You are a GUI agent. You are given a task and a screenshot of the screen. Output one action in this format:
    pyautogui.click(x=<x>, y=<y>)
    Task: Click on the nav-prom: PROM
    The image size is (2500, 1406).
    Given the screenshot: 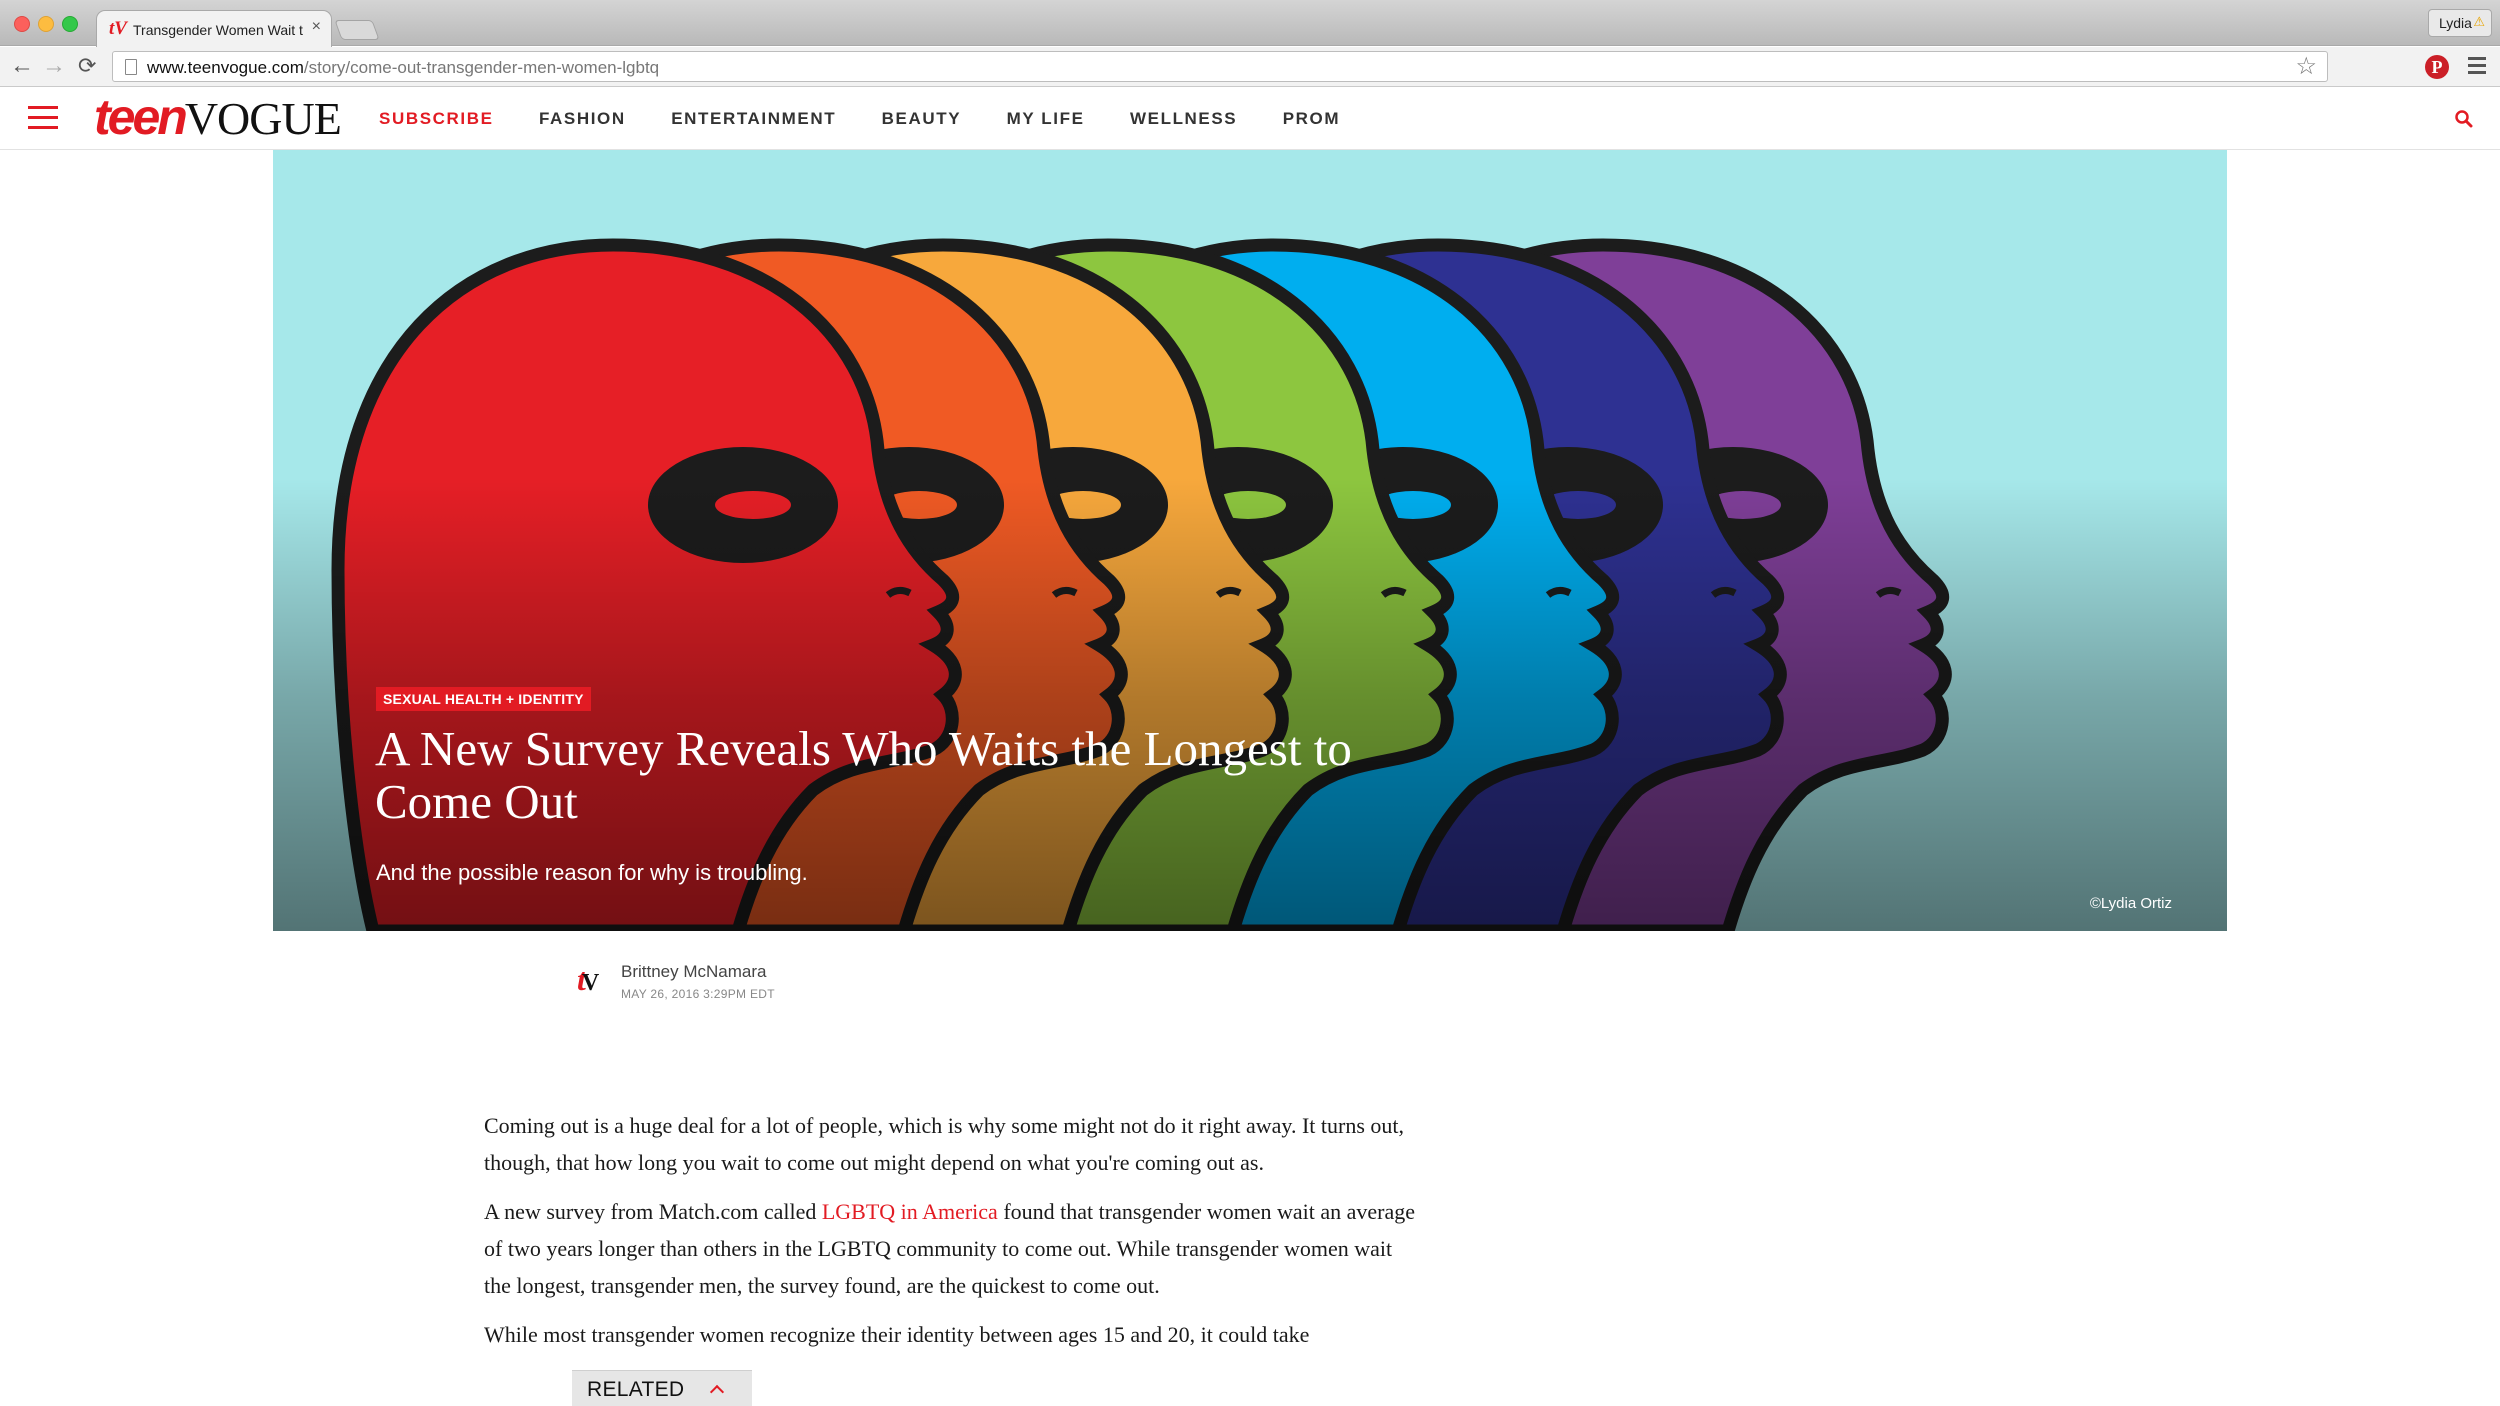 What is the action you would take?
    pyautogui.click(x=1311, y=119)
    